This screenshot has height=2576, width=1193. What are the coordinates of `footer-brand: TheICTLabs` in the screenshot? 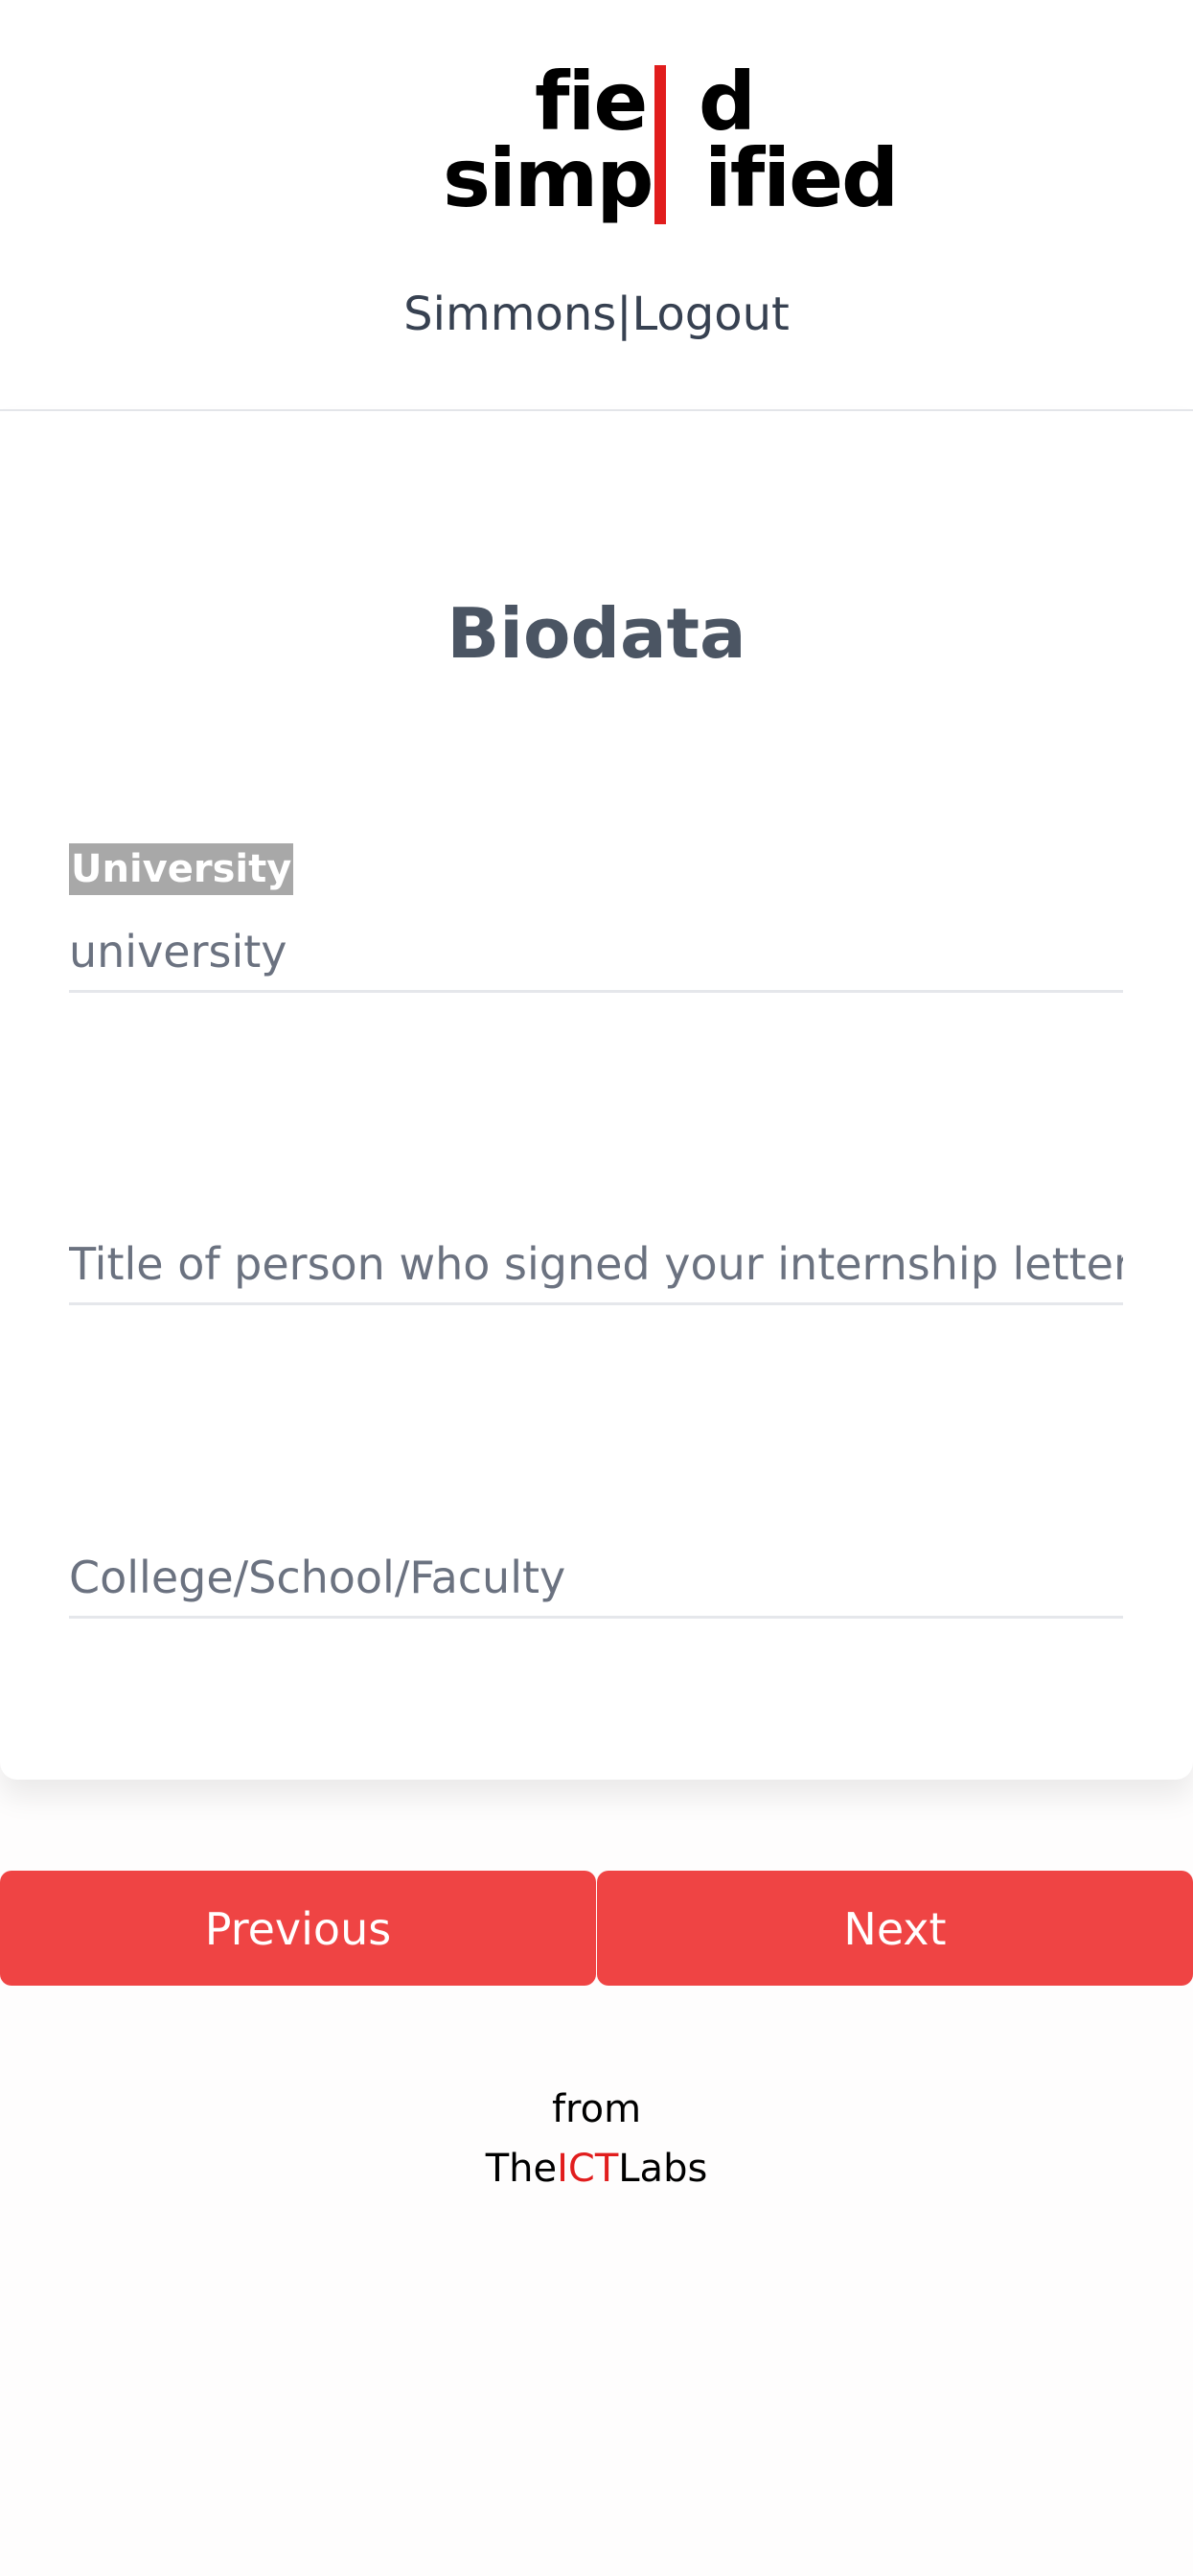 It's located at (596, 2168).